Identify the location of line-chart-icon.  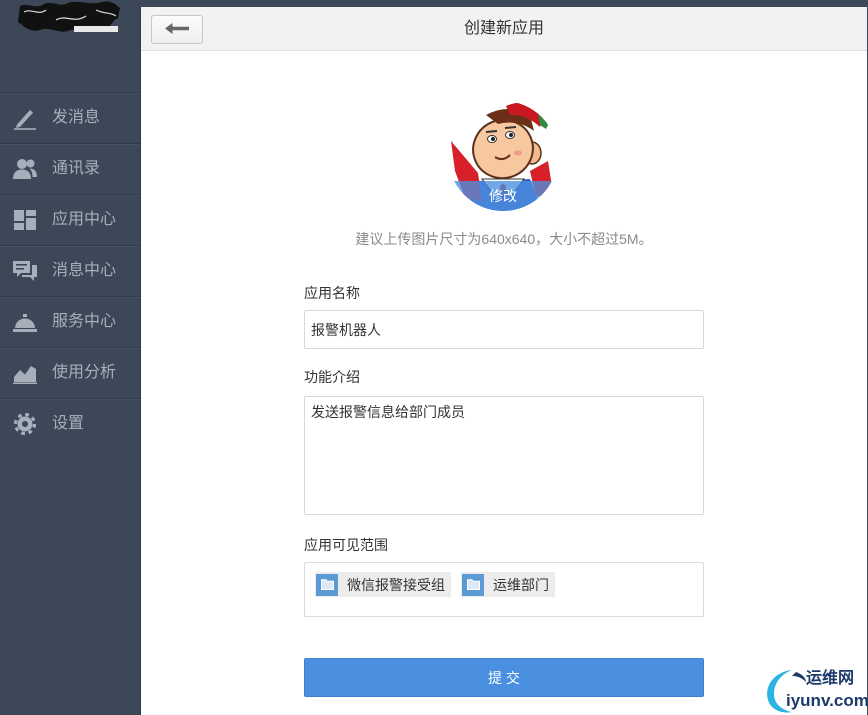
(25, 373).